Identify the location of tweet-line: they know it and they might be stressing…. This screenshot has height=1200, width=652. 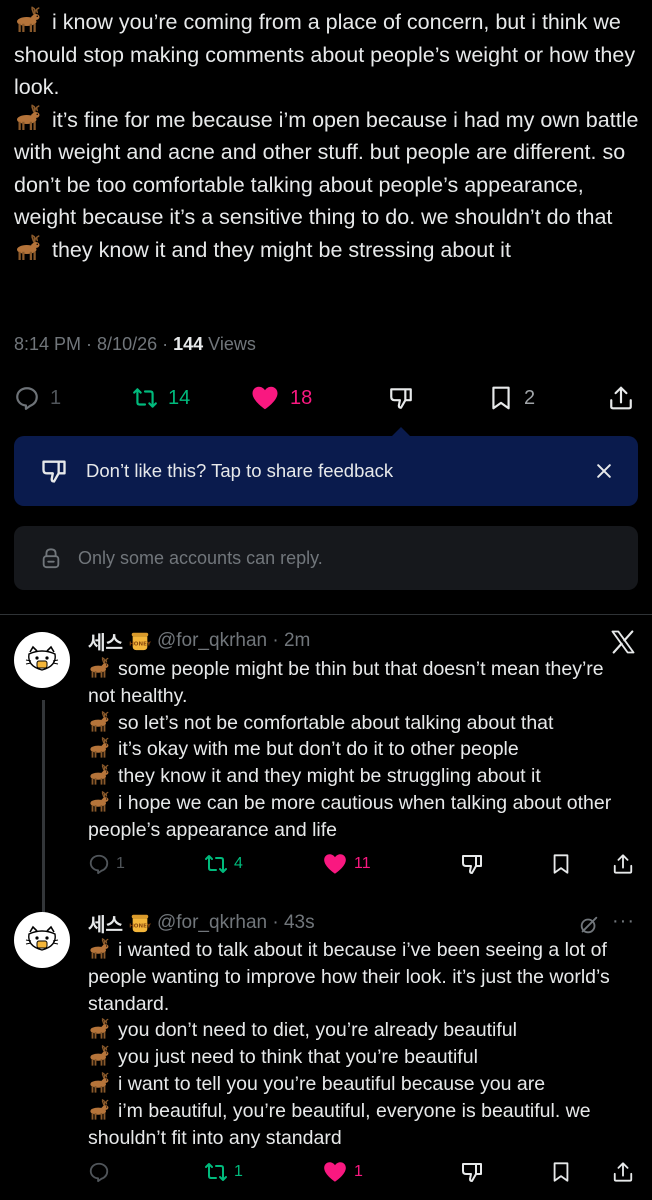
(329, 250).